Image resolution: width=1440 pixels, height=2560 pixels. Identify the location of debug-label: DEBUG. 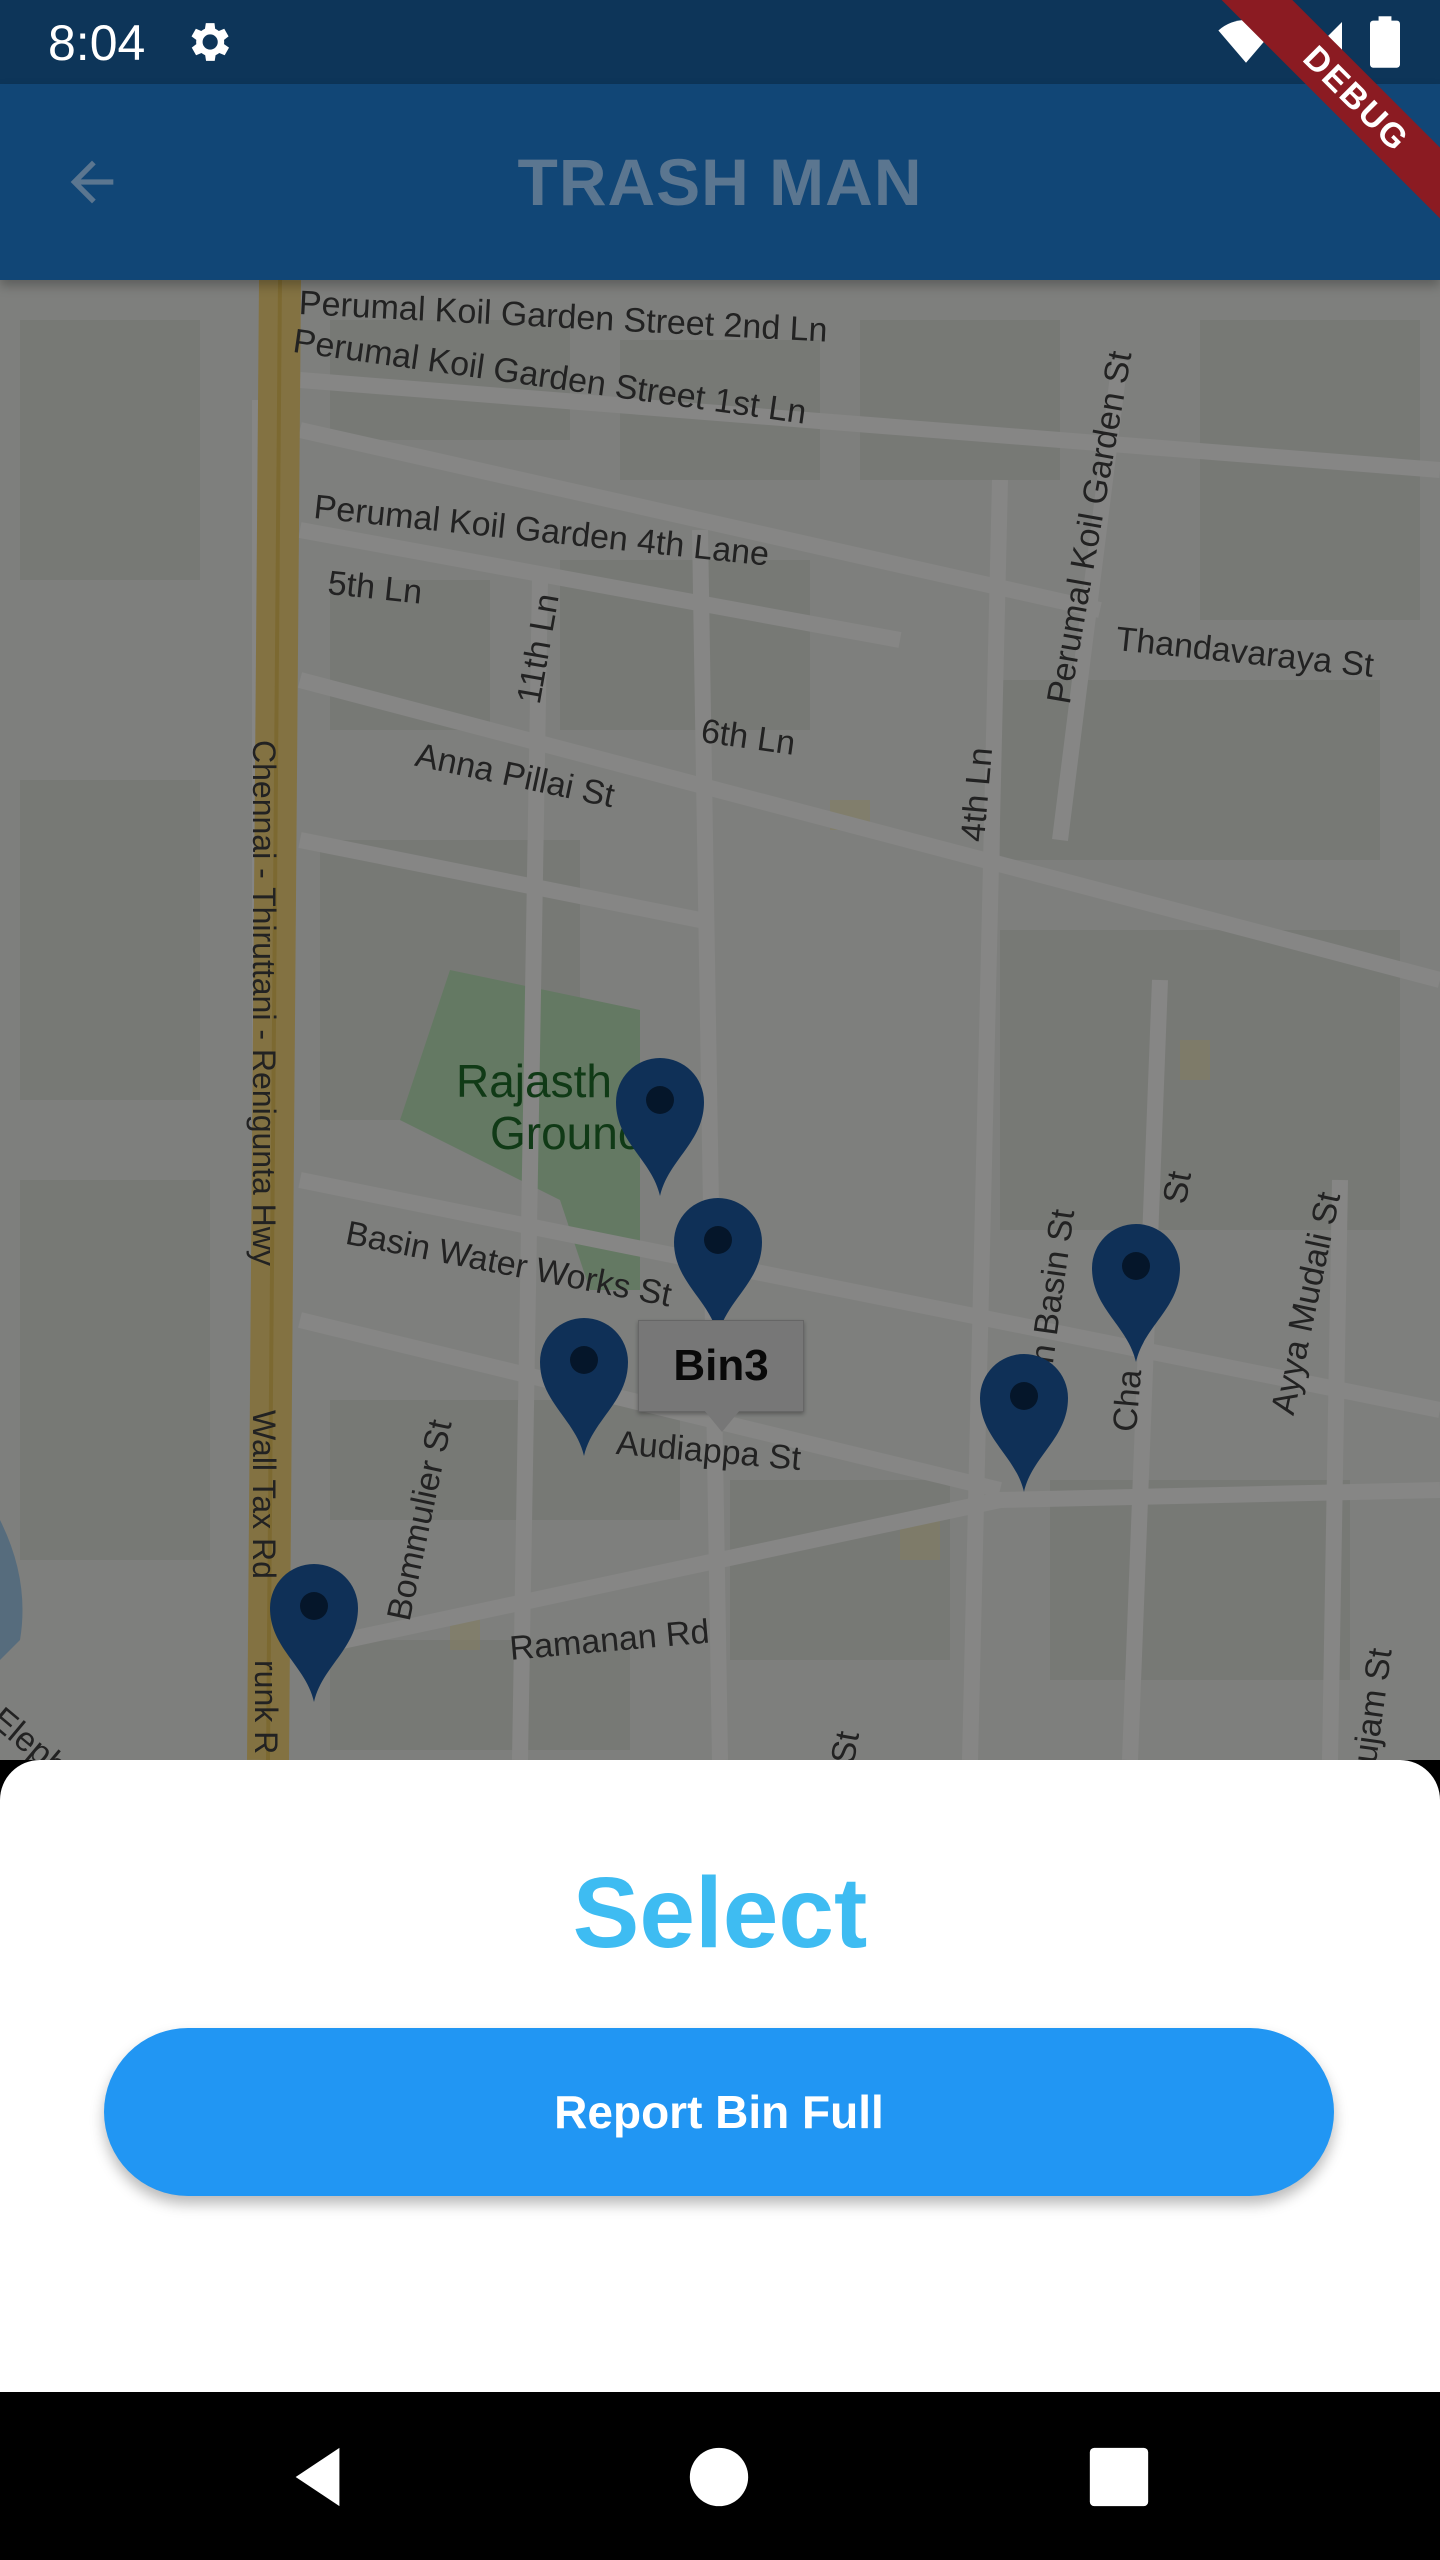
(1325, 122).